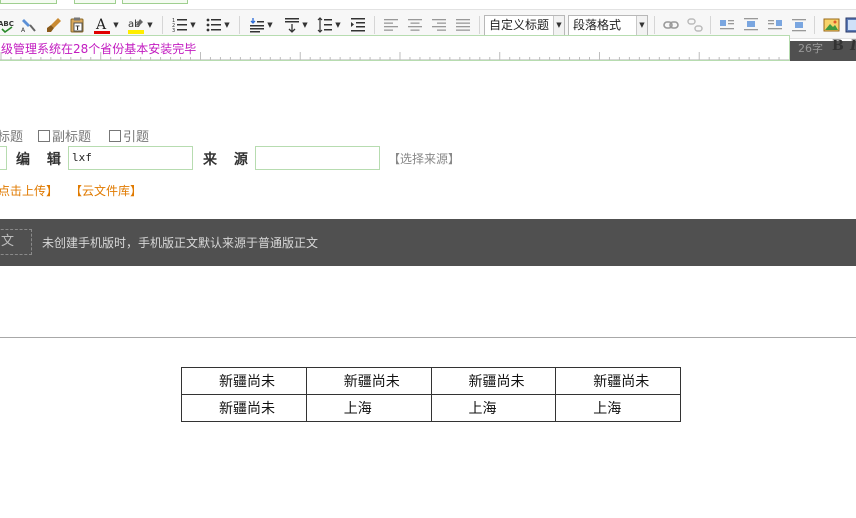 This screenshot has height=518, width=856. What do you see at coordinates (695, 25) in the screenshot?
I see `unlink-icon` at bounding box center [695, 25].